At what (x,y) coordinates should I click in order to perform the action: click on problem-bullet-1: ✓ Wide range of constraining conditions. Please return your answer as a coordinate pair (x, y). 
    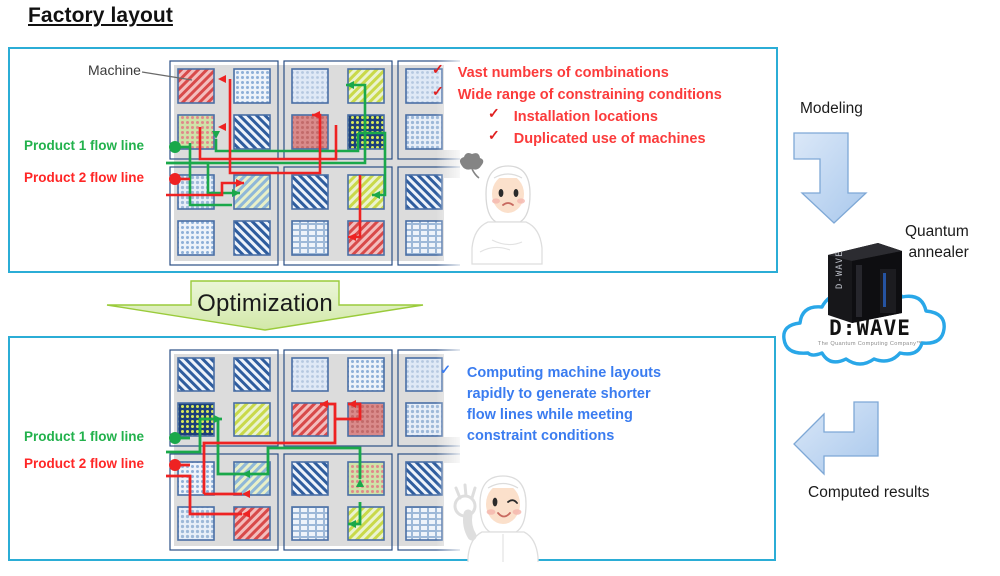
    Looking at the image, I should click on (577, 95).